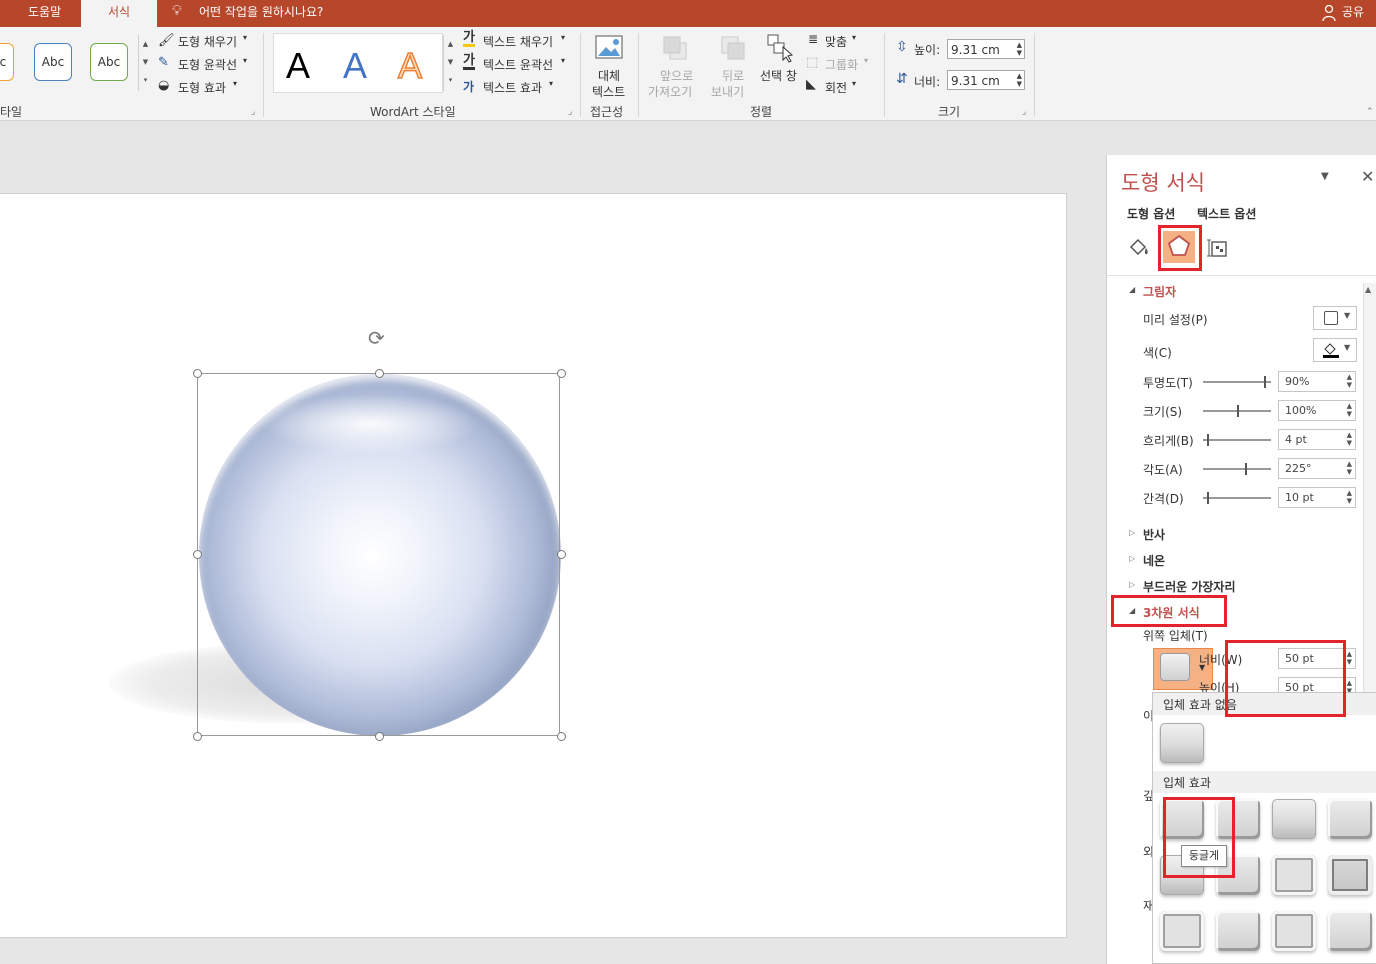 The width and height of the screenshot is (1376, 964). Describe the element at coordinates (379, 373) in the screenshot. I see `resize-handle-top` at that location.